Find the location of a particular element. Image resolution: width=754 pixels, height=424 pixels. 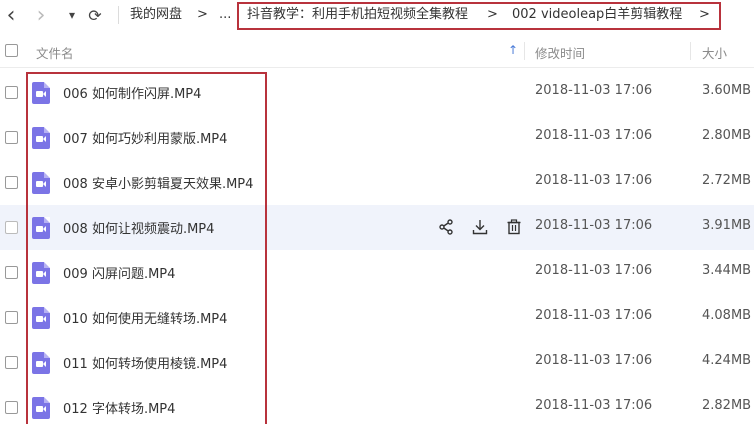

delete-icon is located at coordinates (514, 227).